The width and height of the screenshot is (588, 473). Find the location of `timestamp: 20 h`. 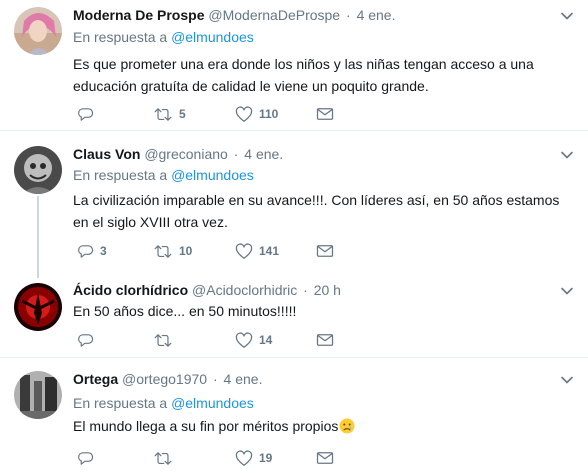

timestamp: 20 h is located at coordinates (327, 290).